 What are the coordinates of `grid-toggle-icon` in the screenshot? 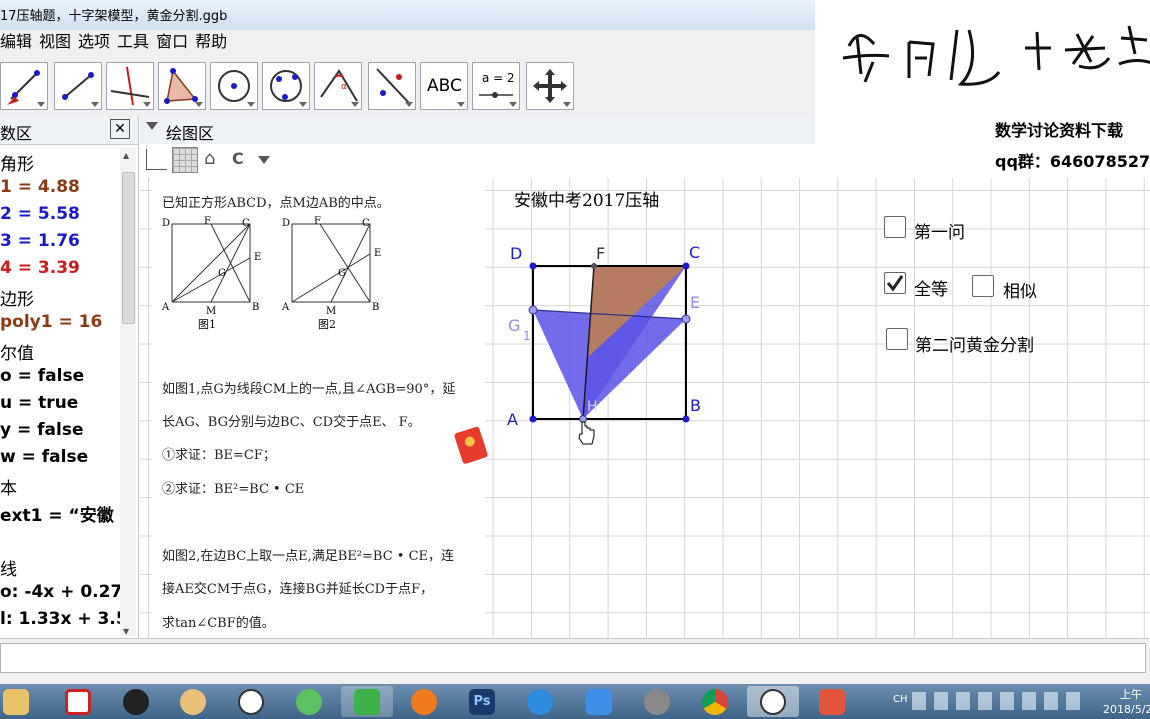 It's located at (185, 160).